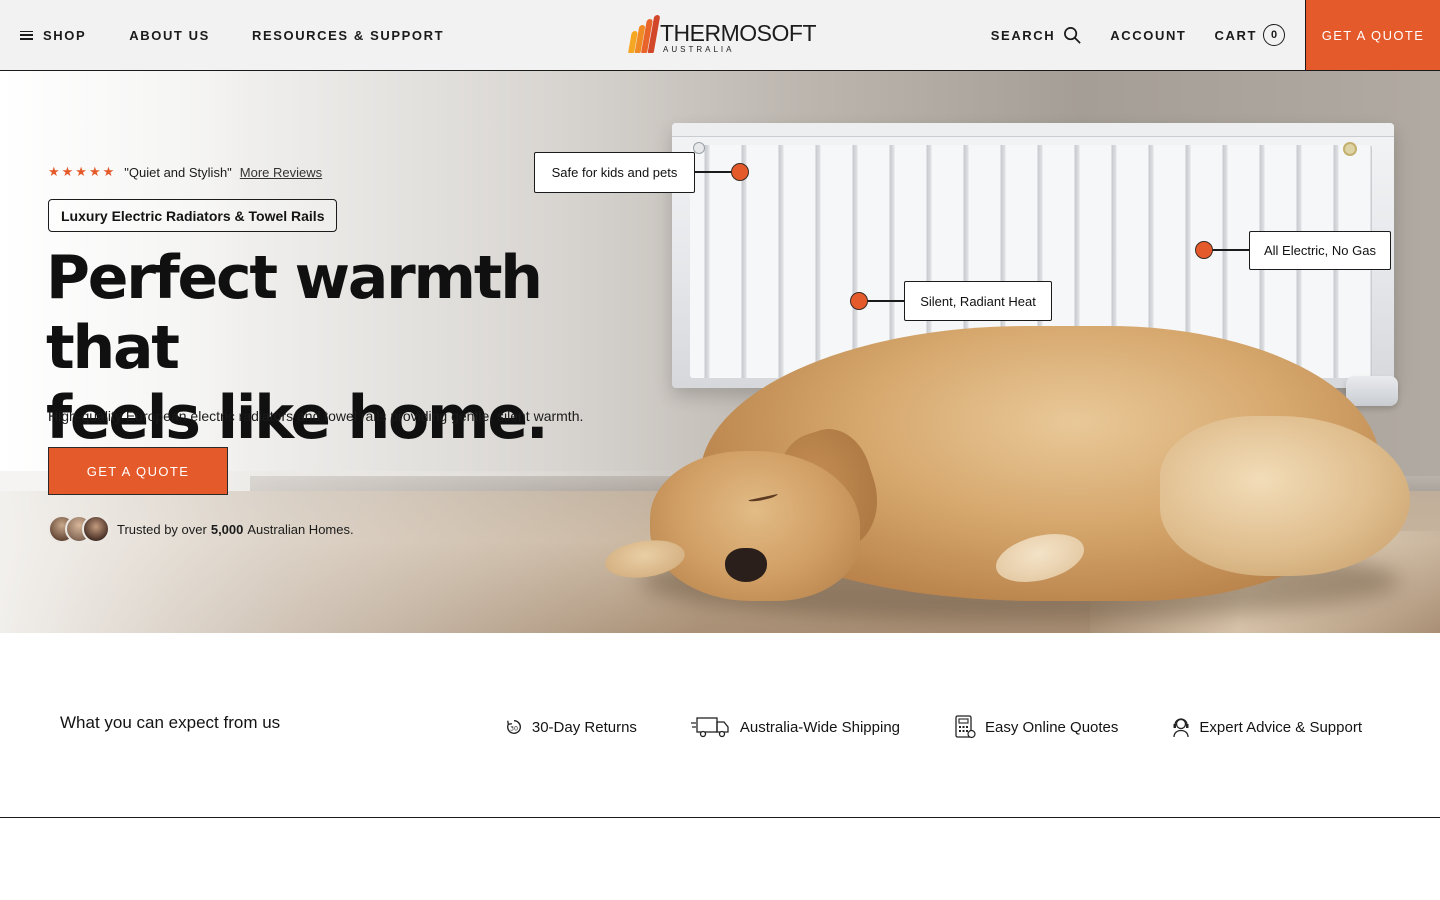 The height and width of the screenshot is (900, 1440). What do you see at coordinates (1181, 728) in the screenshot?
I see `support-icon` at bounding box center [1181, 728].